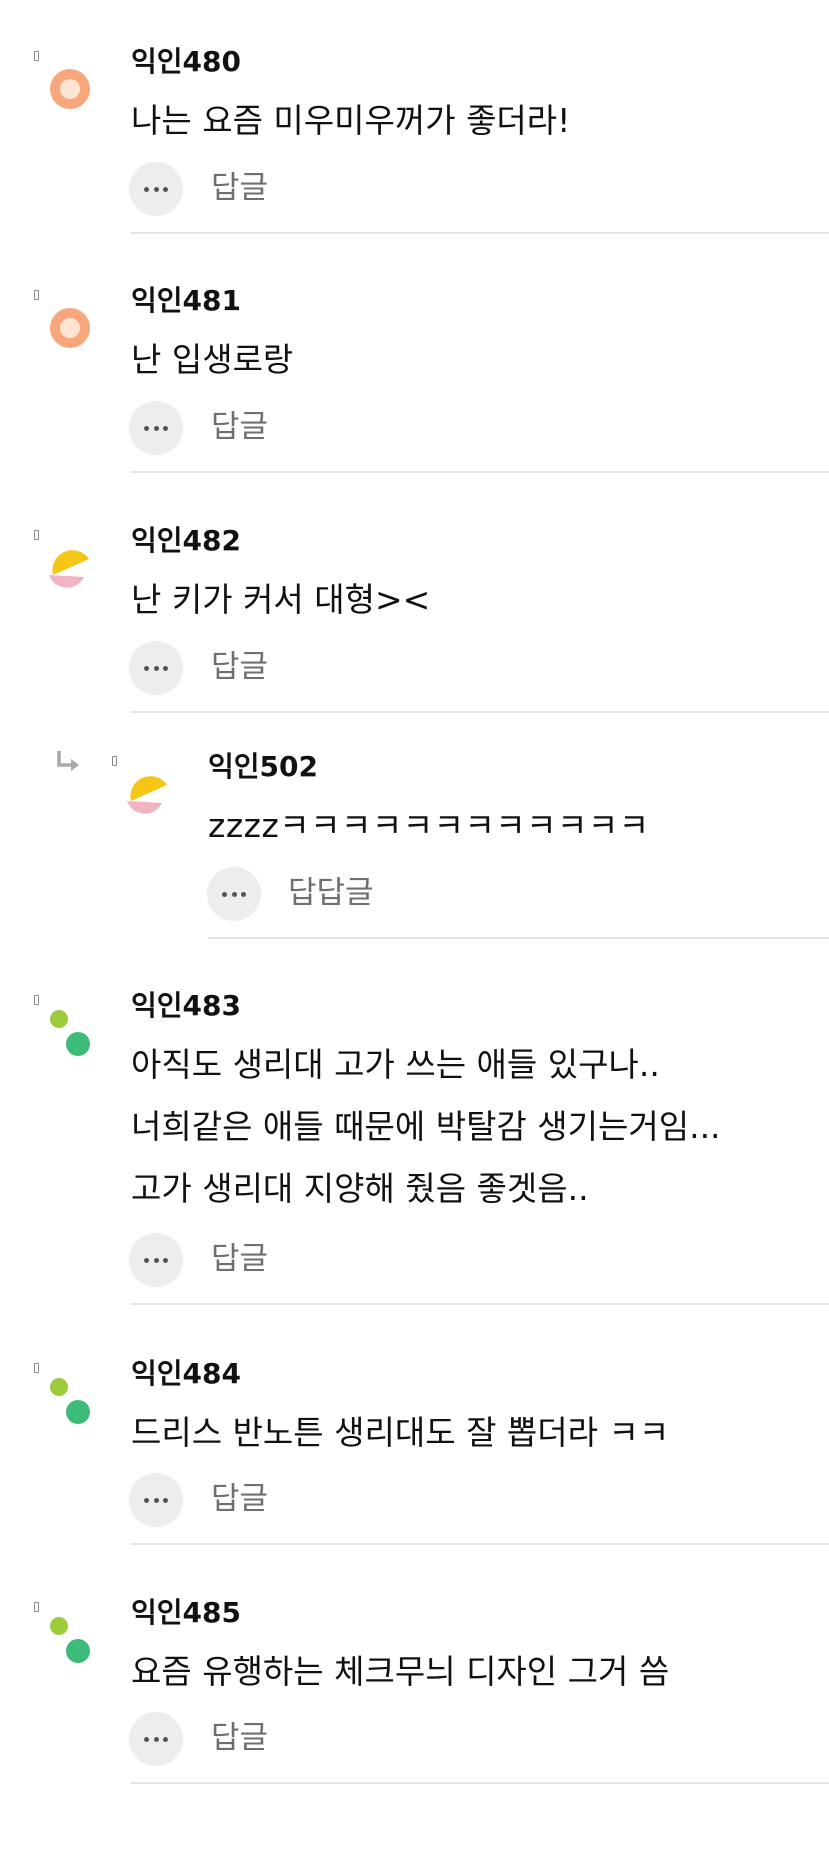 The image size is (829, 1854). Describe the element at coordinates (186, 1005) in the screenshot. I see `comment-author: 익인483` at that location.